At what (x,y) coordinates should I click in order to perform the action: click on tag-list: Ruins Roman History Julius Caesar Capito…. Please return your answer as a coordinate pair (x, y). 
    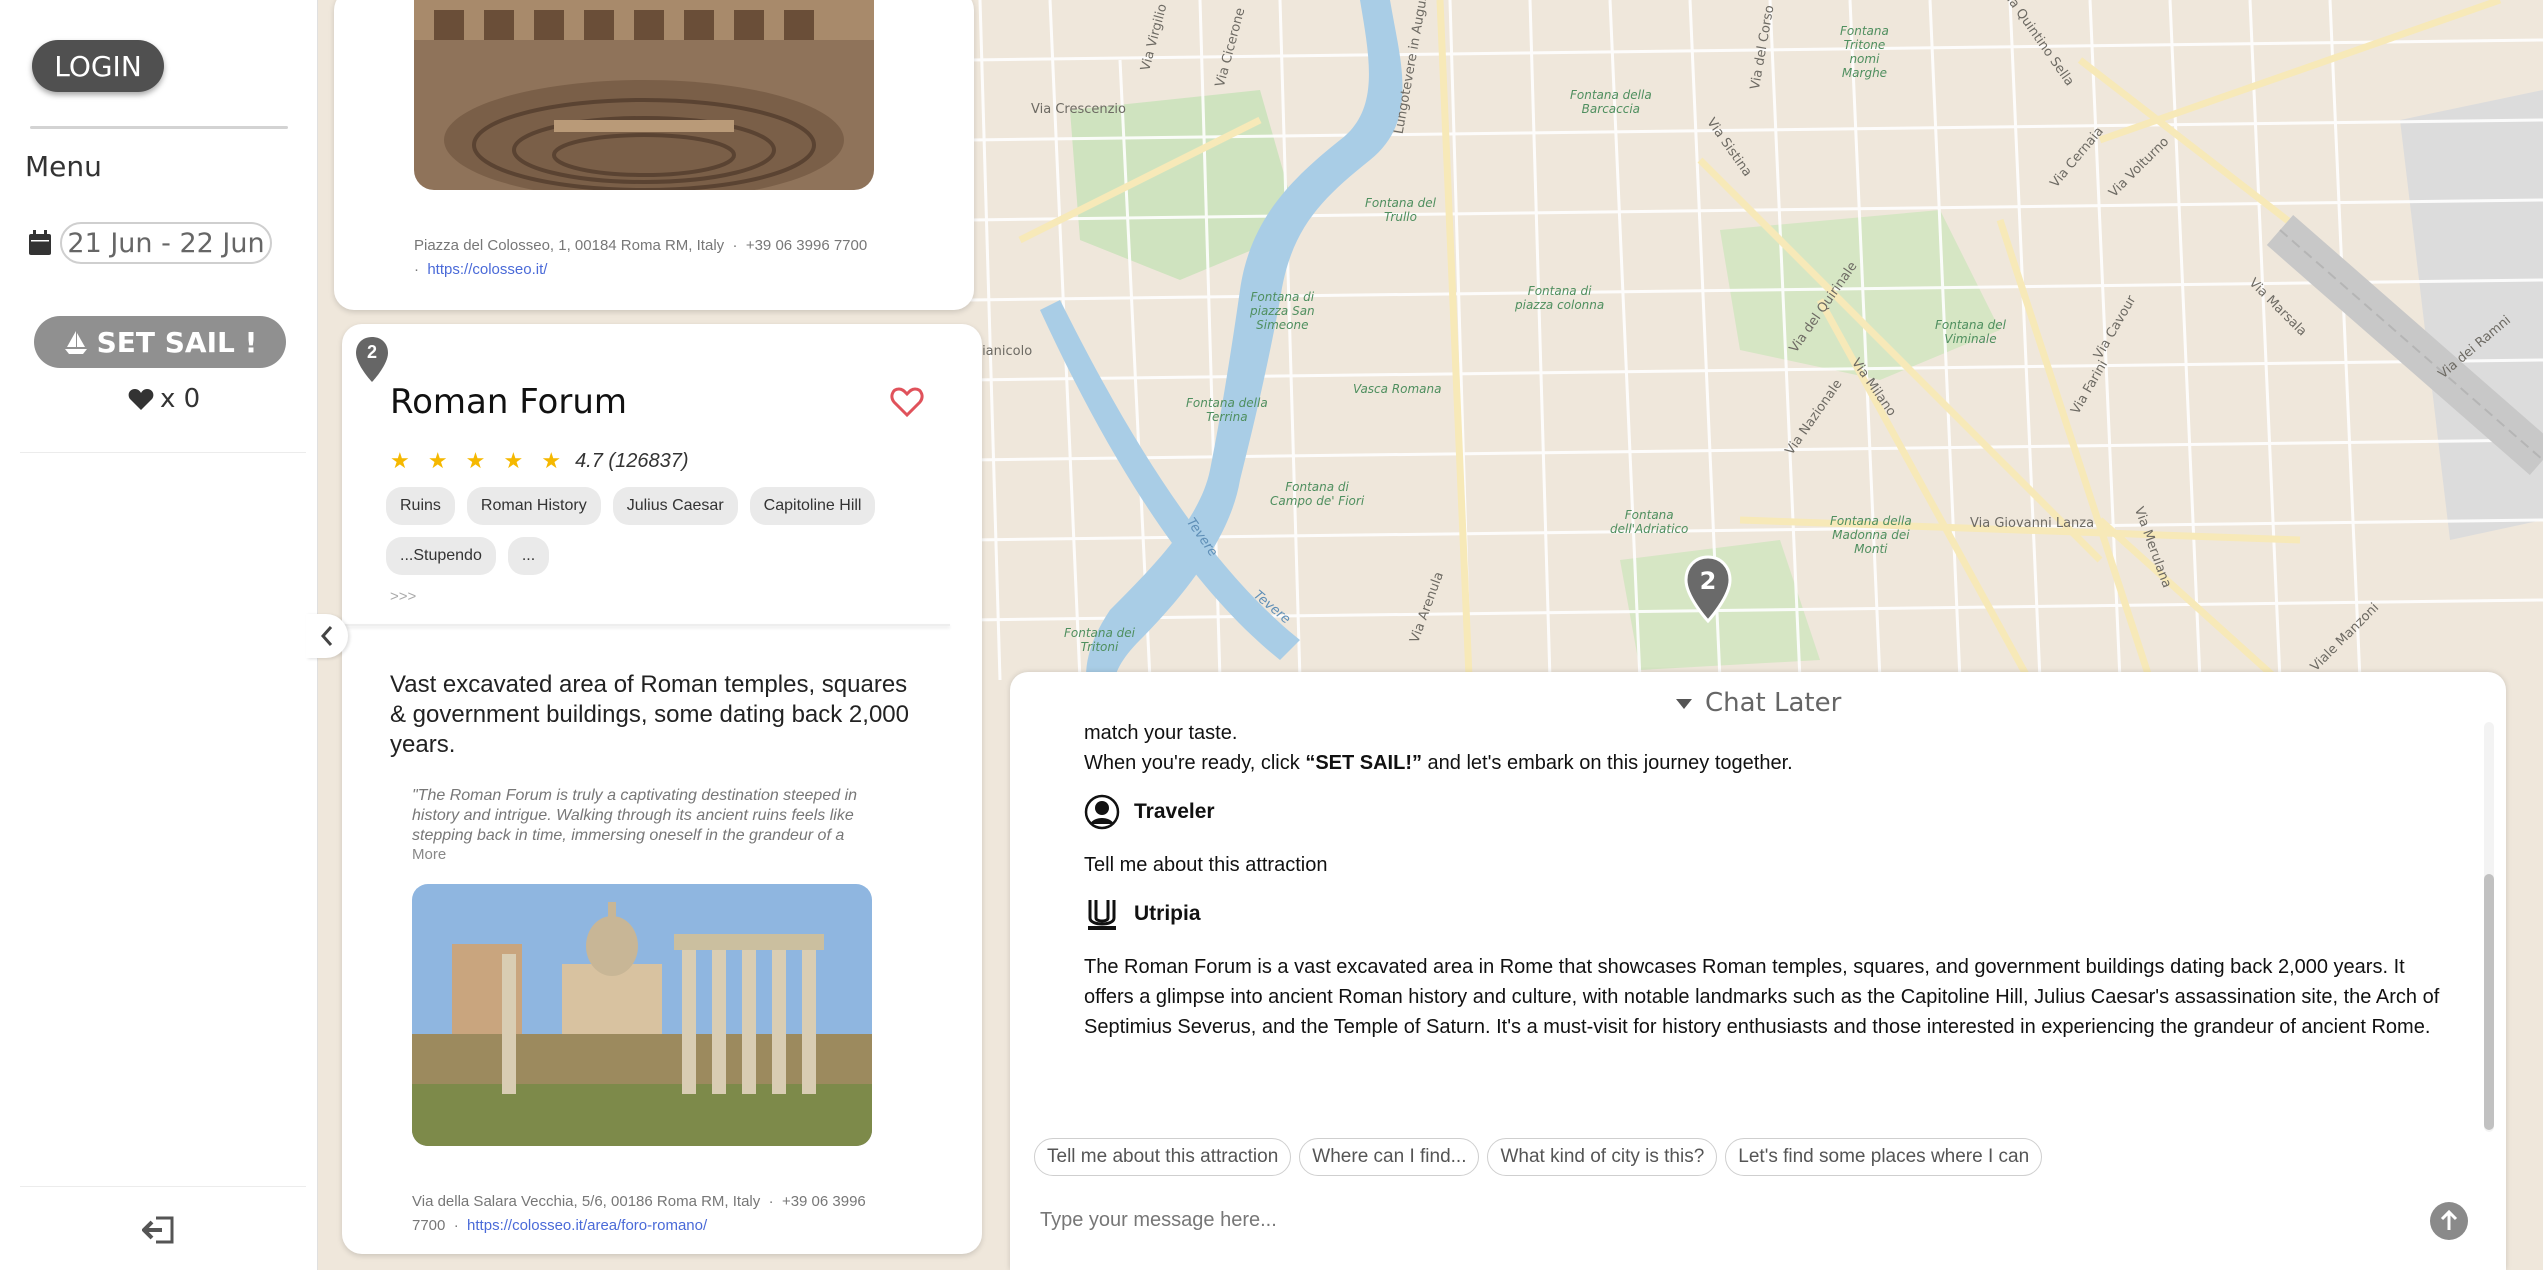
    Looking at the image, I should click on (666, 531).